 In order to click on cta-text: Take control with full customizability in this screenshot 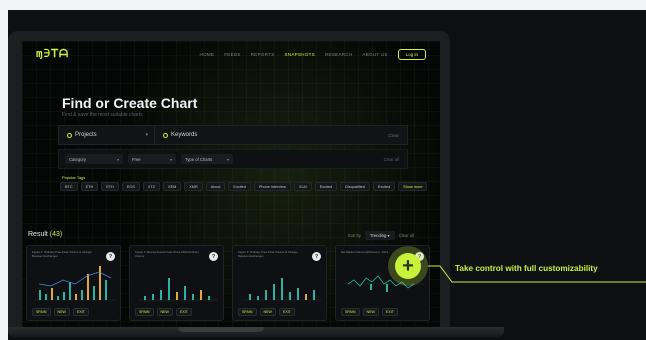, I will do `click(526, 268)`.